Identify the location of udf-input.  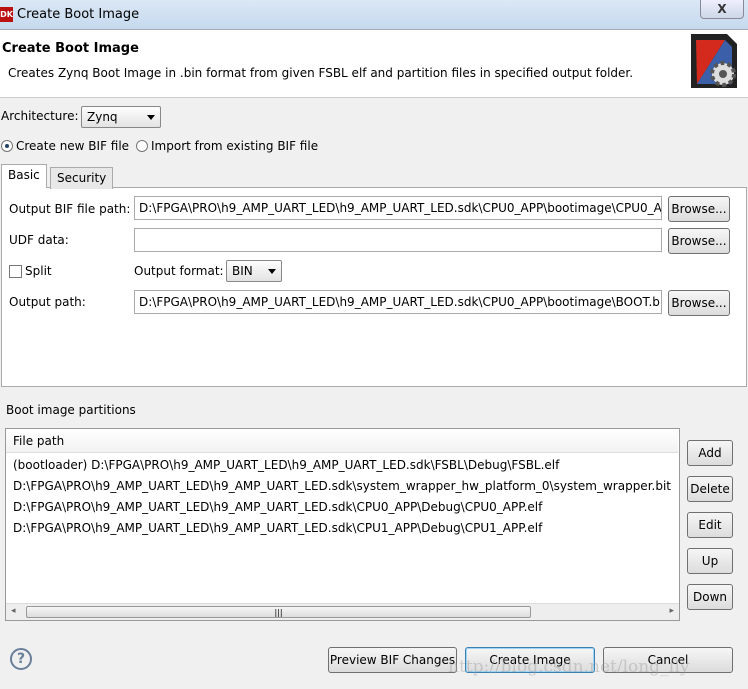
(398, 240).